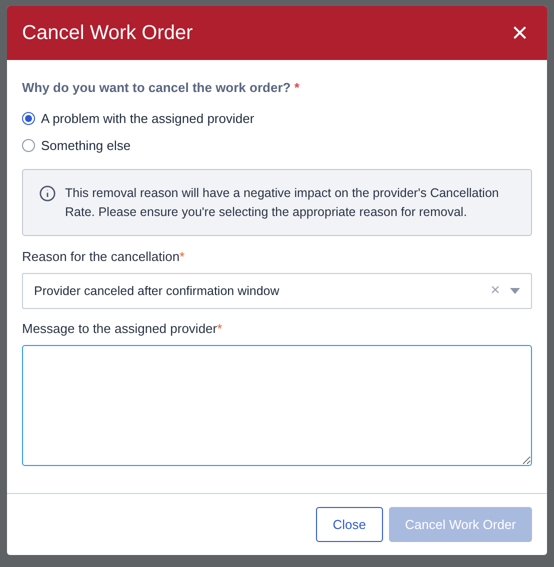 Image resolution: width=554 pixels, height=567 pixels. I want to click on radio-option: Something else, so click(277, 146).